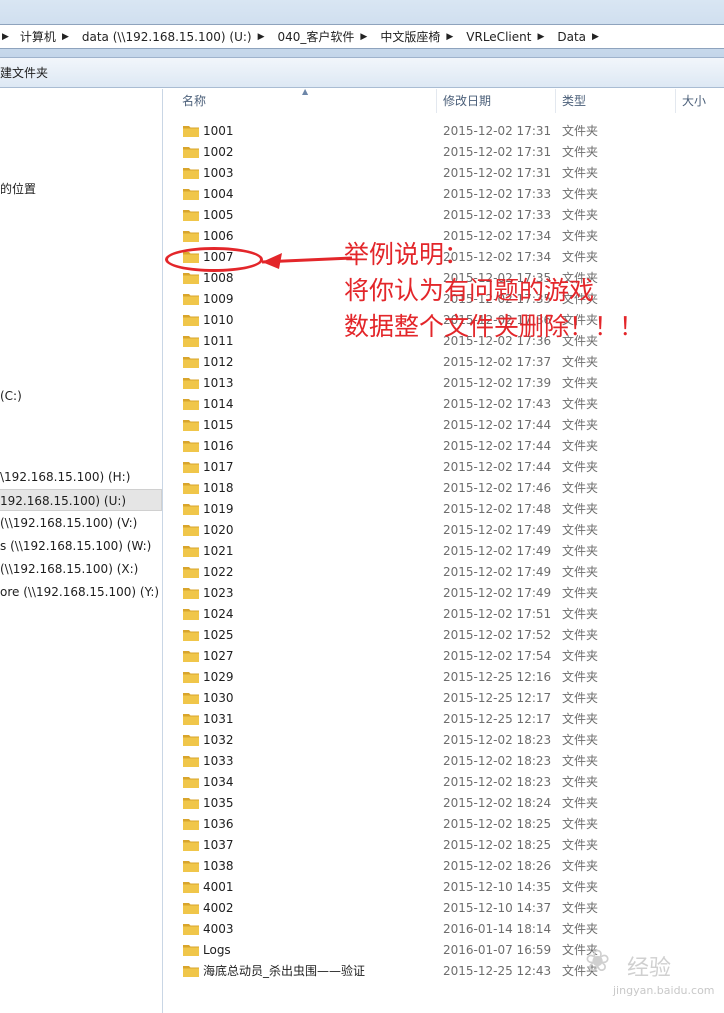 Image resolution: width=724 pixels, height=1013 pixels. What do you see at coordinates (81, 592) in the screenshot?
I see `nav-item: ore (\\192.168.15.100) (Y:)` at bounding box center [81, 592].